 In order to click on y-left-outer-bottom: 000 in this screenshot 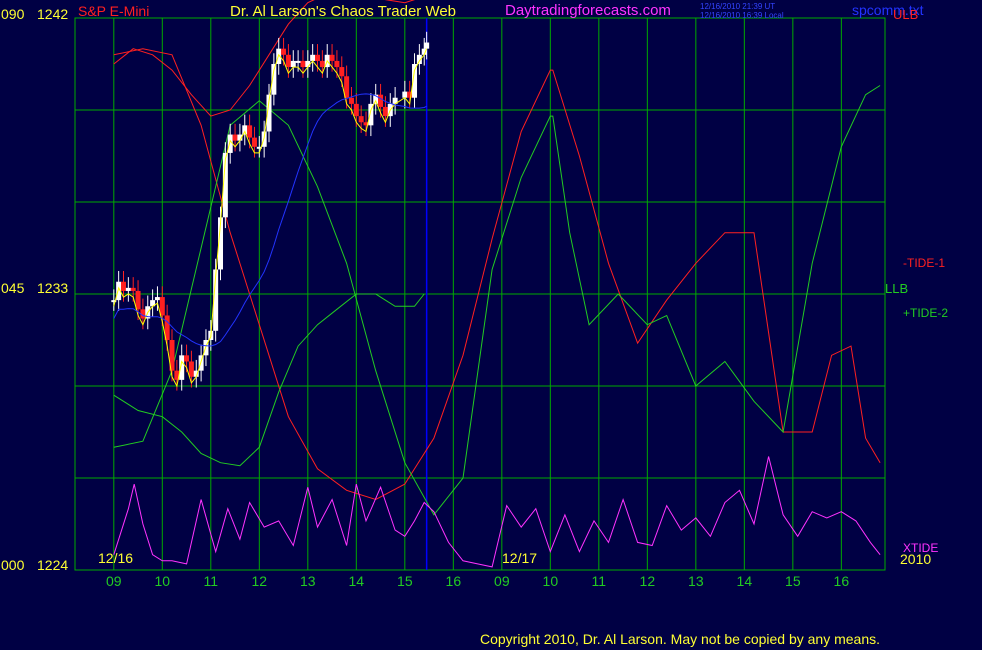, I will do `click(13, 565)`.